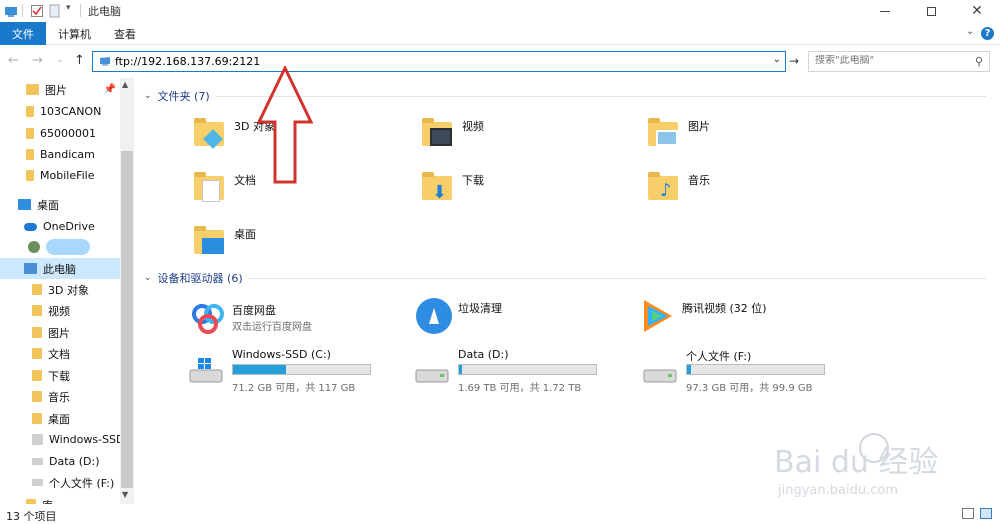 This screenshot has width=1000, height=524. Describe the element at coordinates (746, 191) in the screenshot. I see `folder-music: ♪ 音乐` at that location.